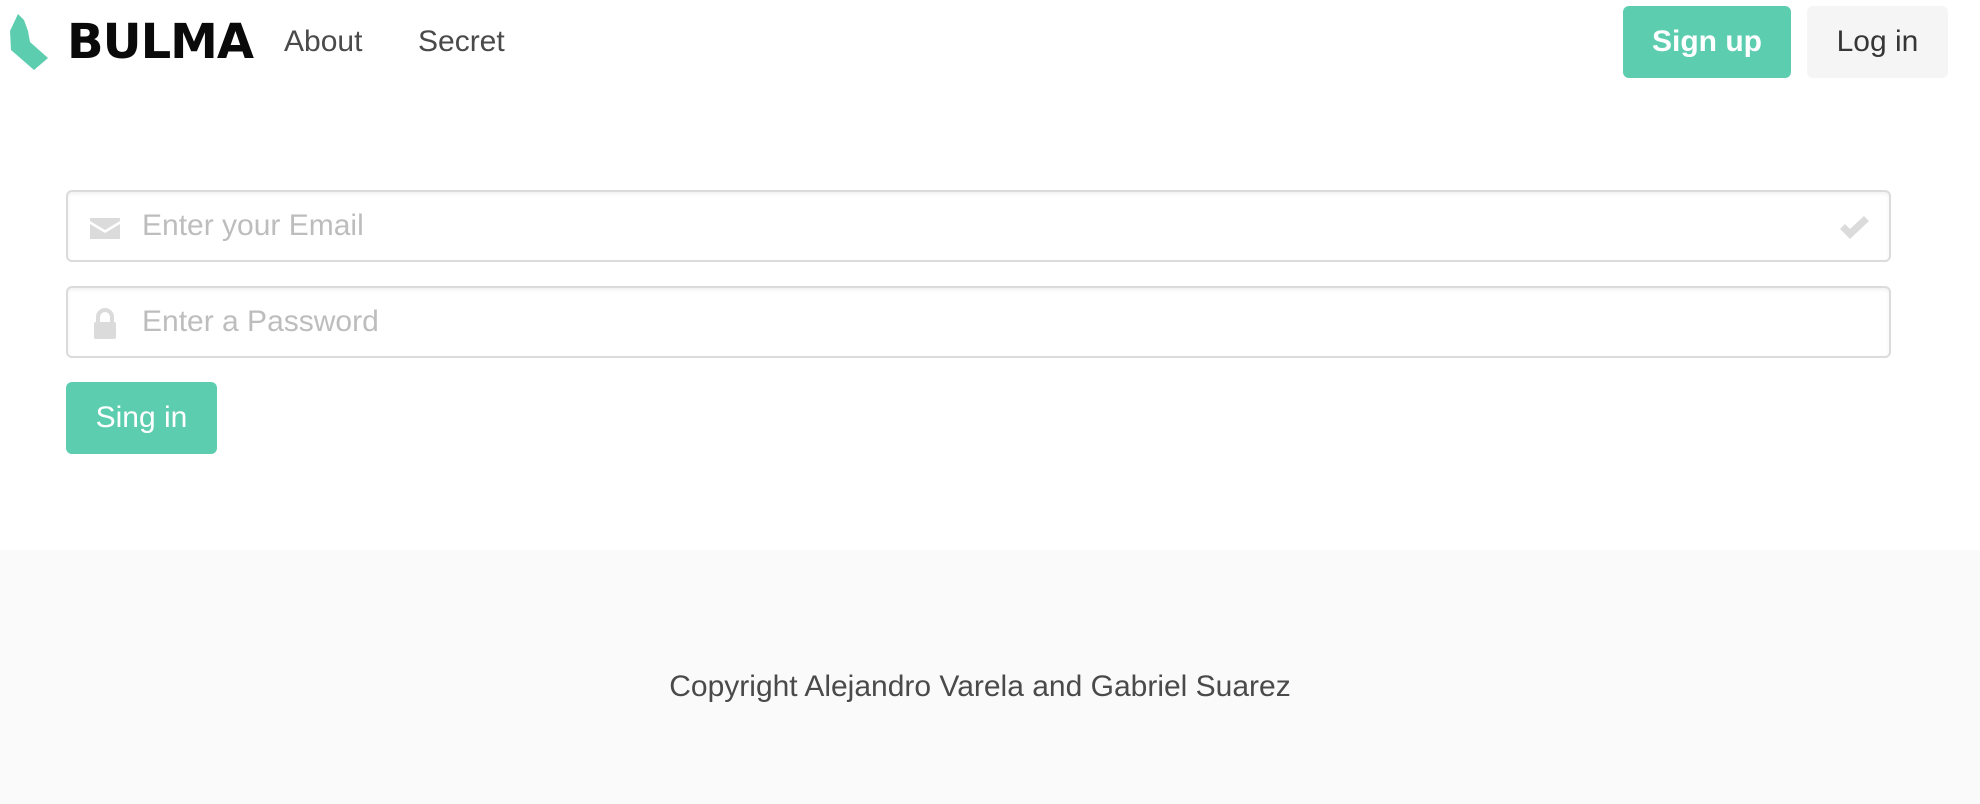 The image size is (1980, 804). I want to click on lock-icon, so click(105, 323).